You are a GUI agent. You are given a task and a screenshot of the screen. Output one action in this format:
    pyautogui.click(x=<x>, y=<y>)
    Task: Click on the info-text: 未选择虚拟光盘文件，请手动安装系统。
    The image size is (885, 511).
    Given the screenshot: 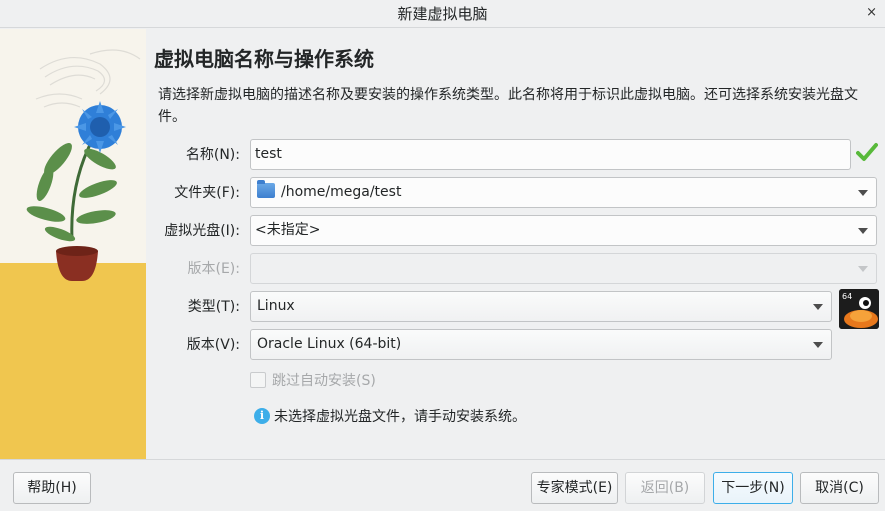 What is the action you would take?
    pyautogui.click(x=400, y=417)
    